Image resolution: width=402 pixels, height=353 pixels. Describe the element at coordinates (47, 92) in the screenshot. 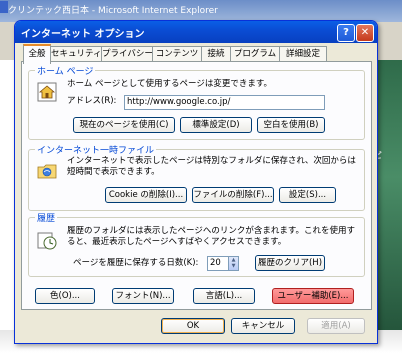

I see `home-icon` at that location.